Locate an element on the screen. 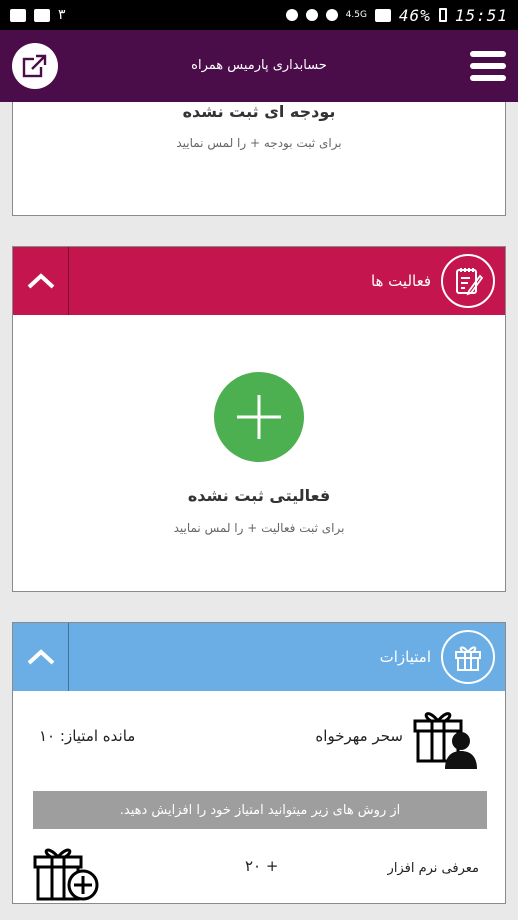 This screenshot has height=920, width=518. status-left: ۳ is located at coordinates (38, 15).